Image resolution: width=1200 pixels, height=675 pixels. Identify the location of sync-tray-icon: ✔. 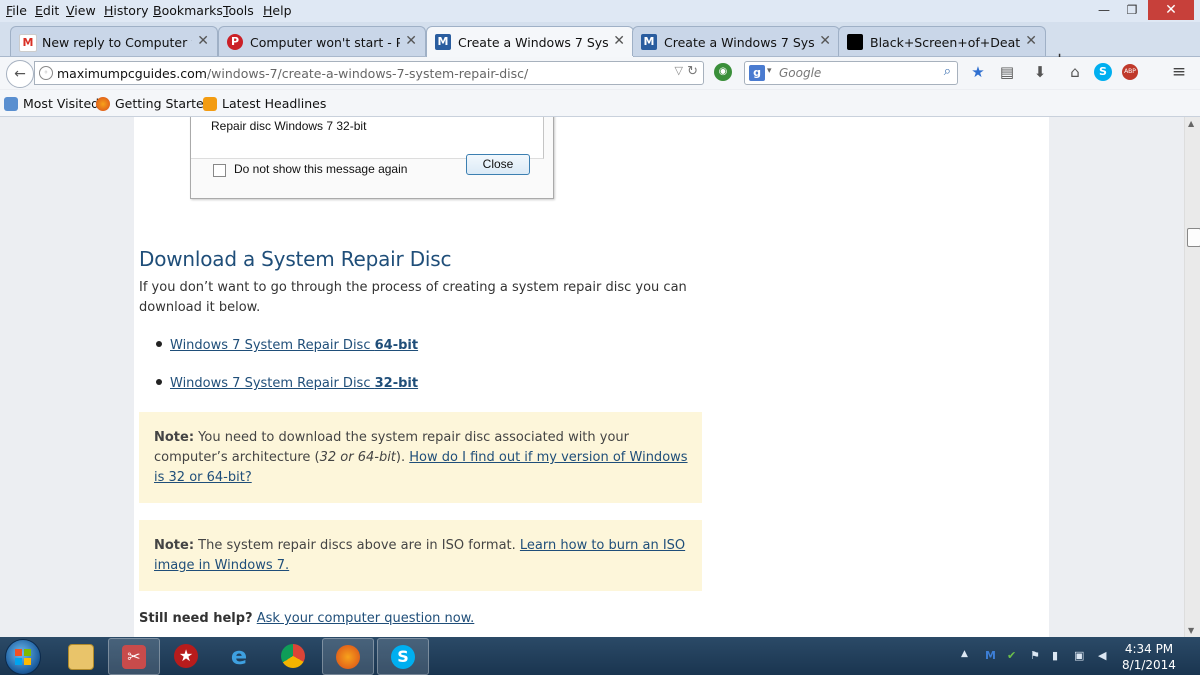
(1011, 655).